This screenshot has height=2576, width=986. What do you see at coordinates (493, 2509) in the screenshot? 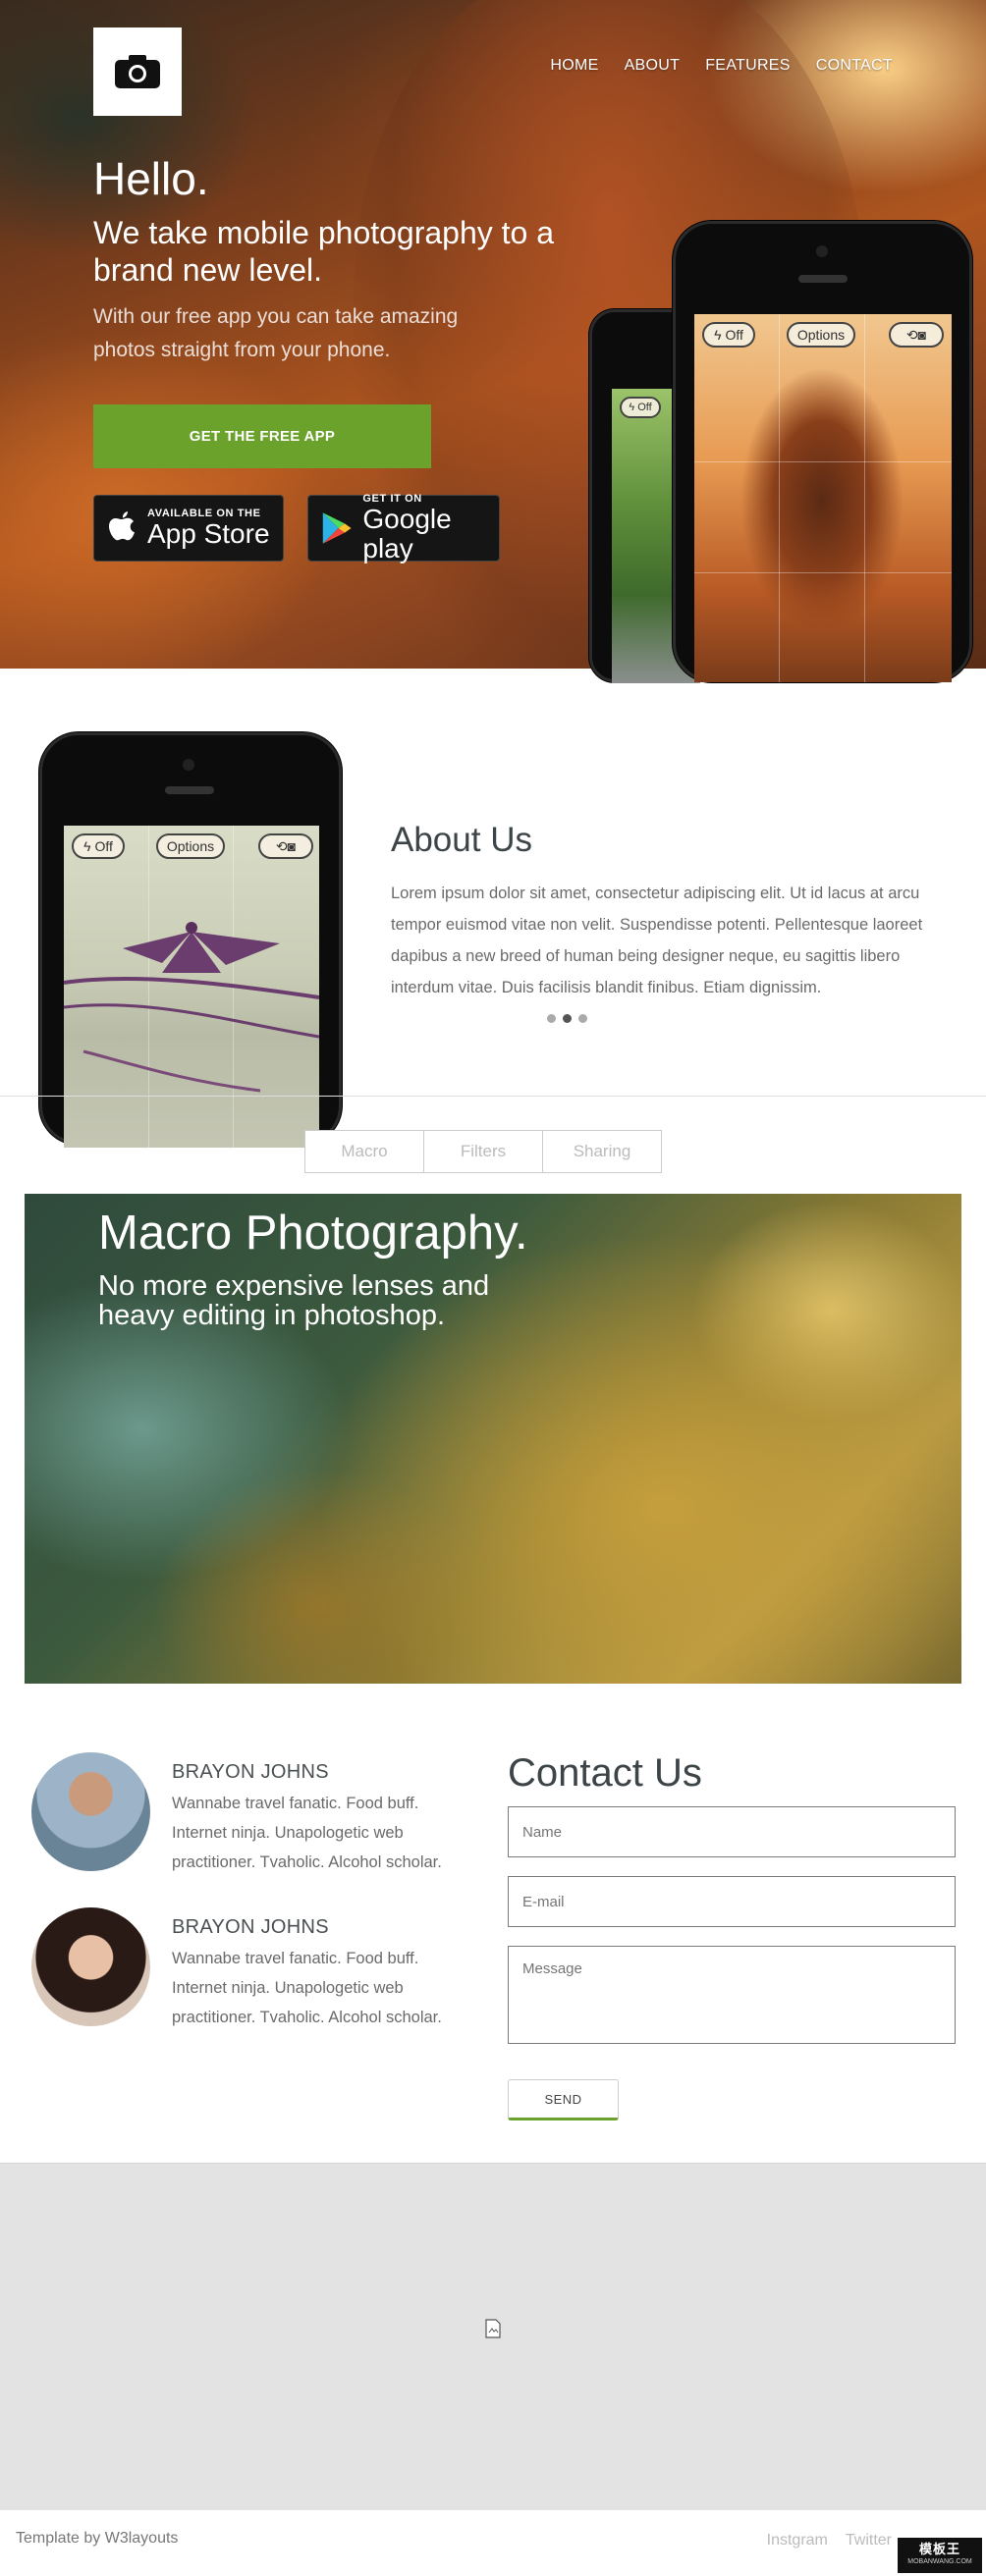
I see `footer-divider` at bounding box center [493, 2509].